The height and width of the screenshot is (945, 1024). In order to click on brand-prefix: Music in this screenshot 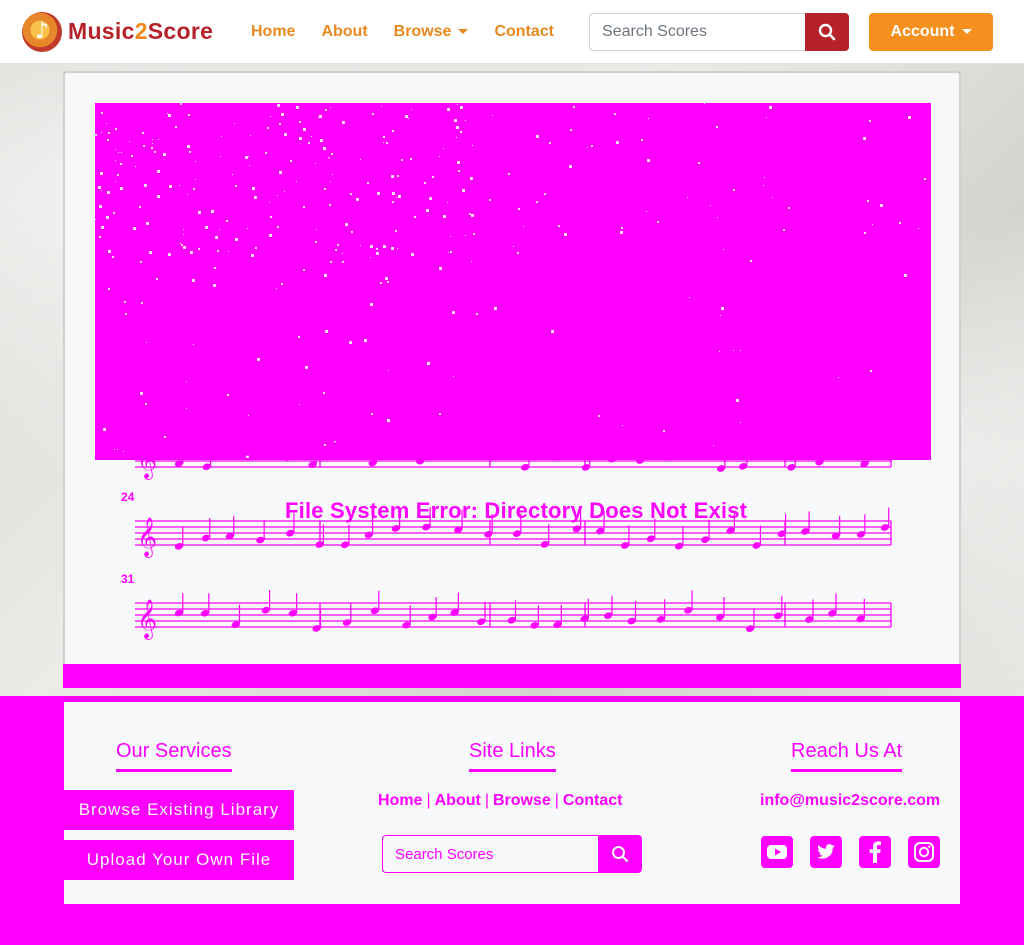, I will do `click(101, 31)`.